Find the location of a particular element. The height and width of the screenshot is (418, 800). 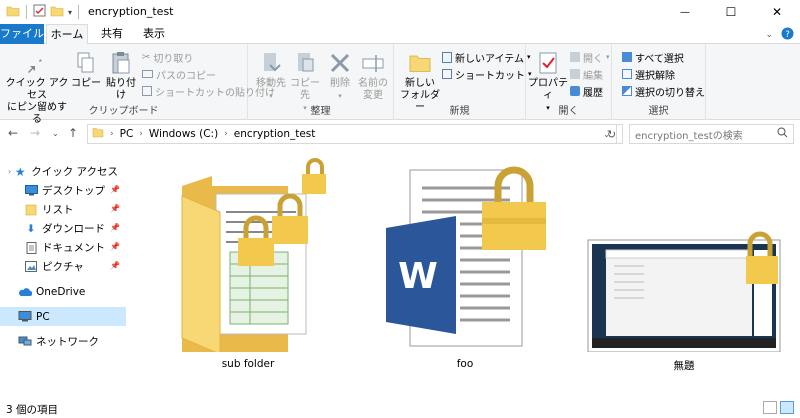

help-icon: ? is located at coordinates (787, 35).